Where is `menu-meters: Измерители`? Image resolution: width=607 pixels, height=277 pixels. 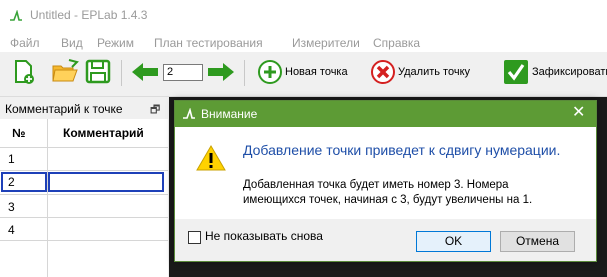 menu-meters: Измерители is located at coordinates (326, 43).